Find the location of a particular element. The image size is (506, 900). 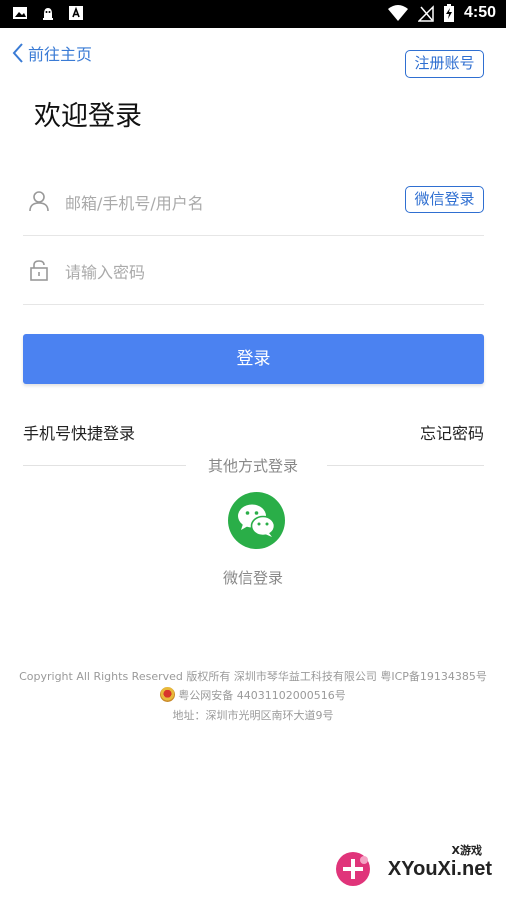

watermark: X游戏 XYouXi.net is located at coordinates (416, 867).